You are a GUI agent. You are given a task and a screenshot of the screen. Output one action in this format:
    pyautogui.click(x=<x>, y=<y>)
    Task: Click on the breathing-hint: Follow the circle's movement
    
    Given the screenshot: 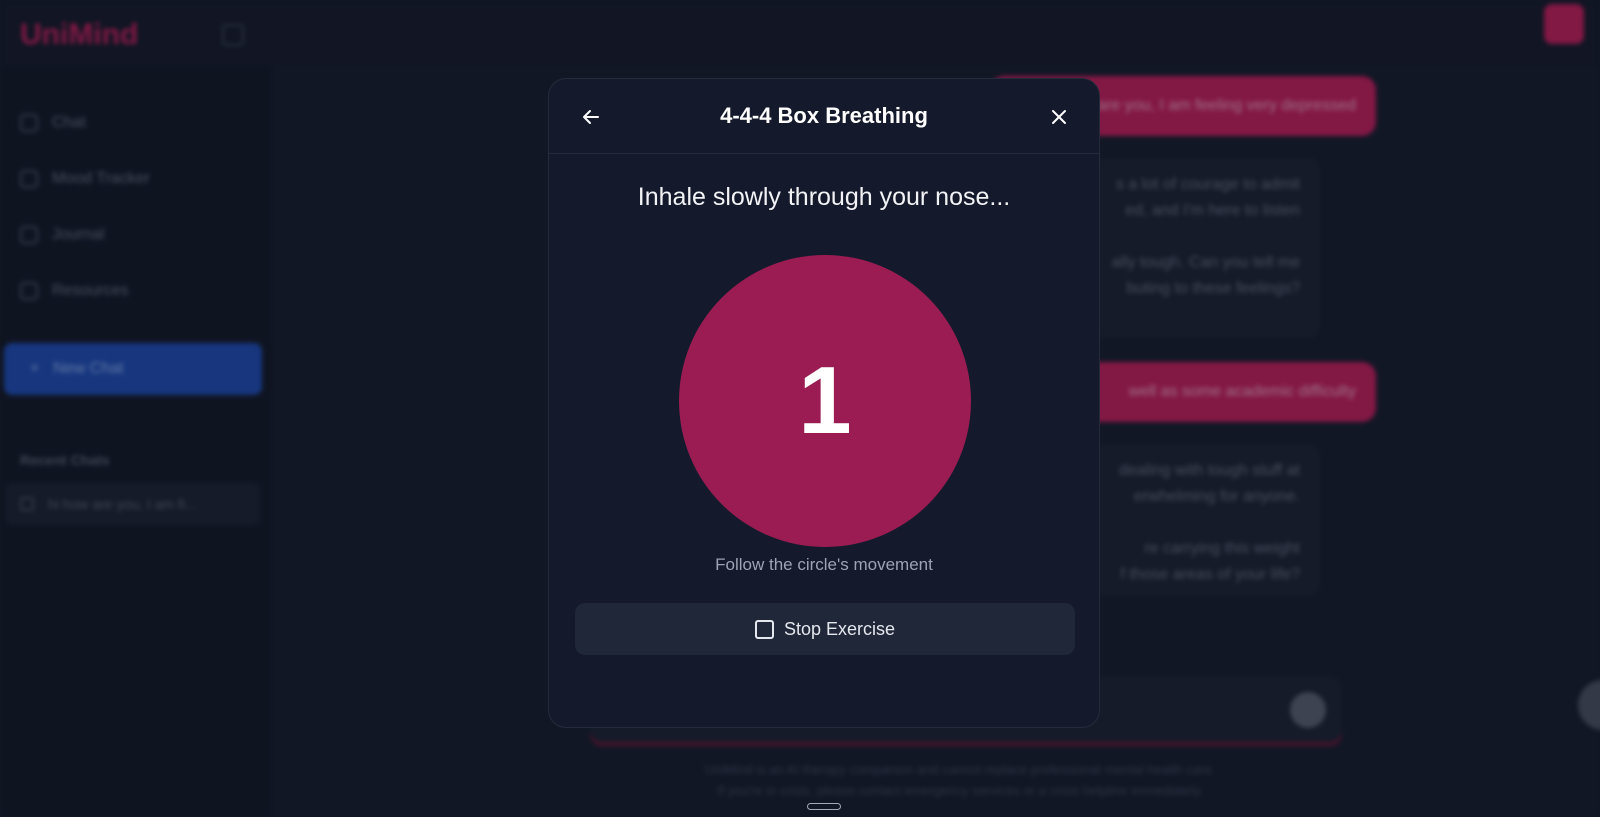 What is the action you would take?
    pyautogui.click(x=824, y=564)
    